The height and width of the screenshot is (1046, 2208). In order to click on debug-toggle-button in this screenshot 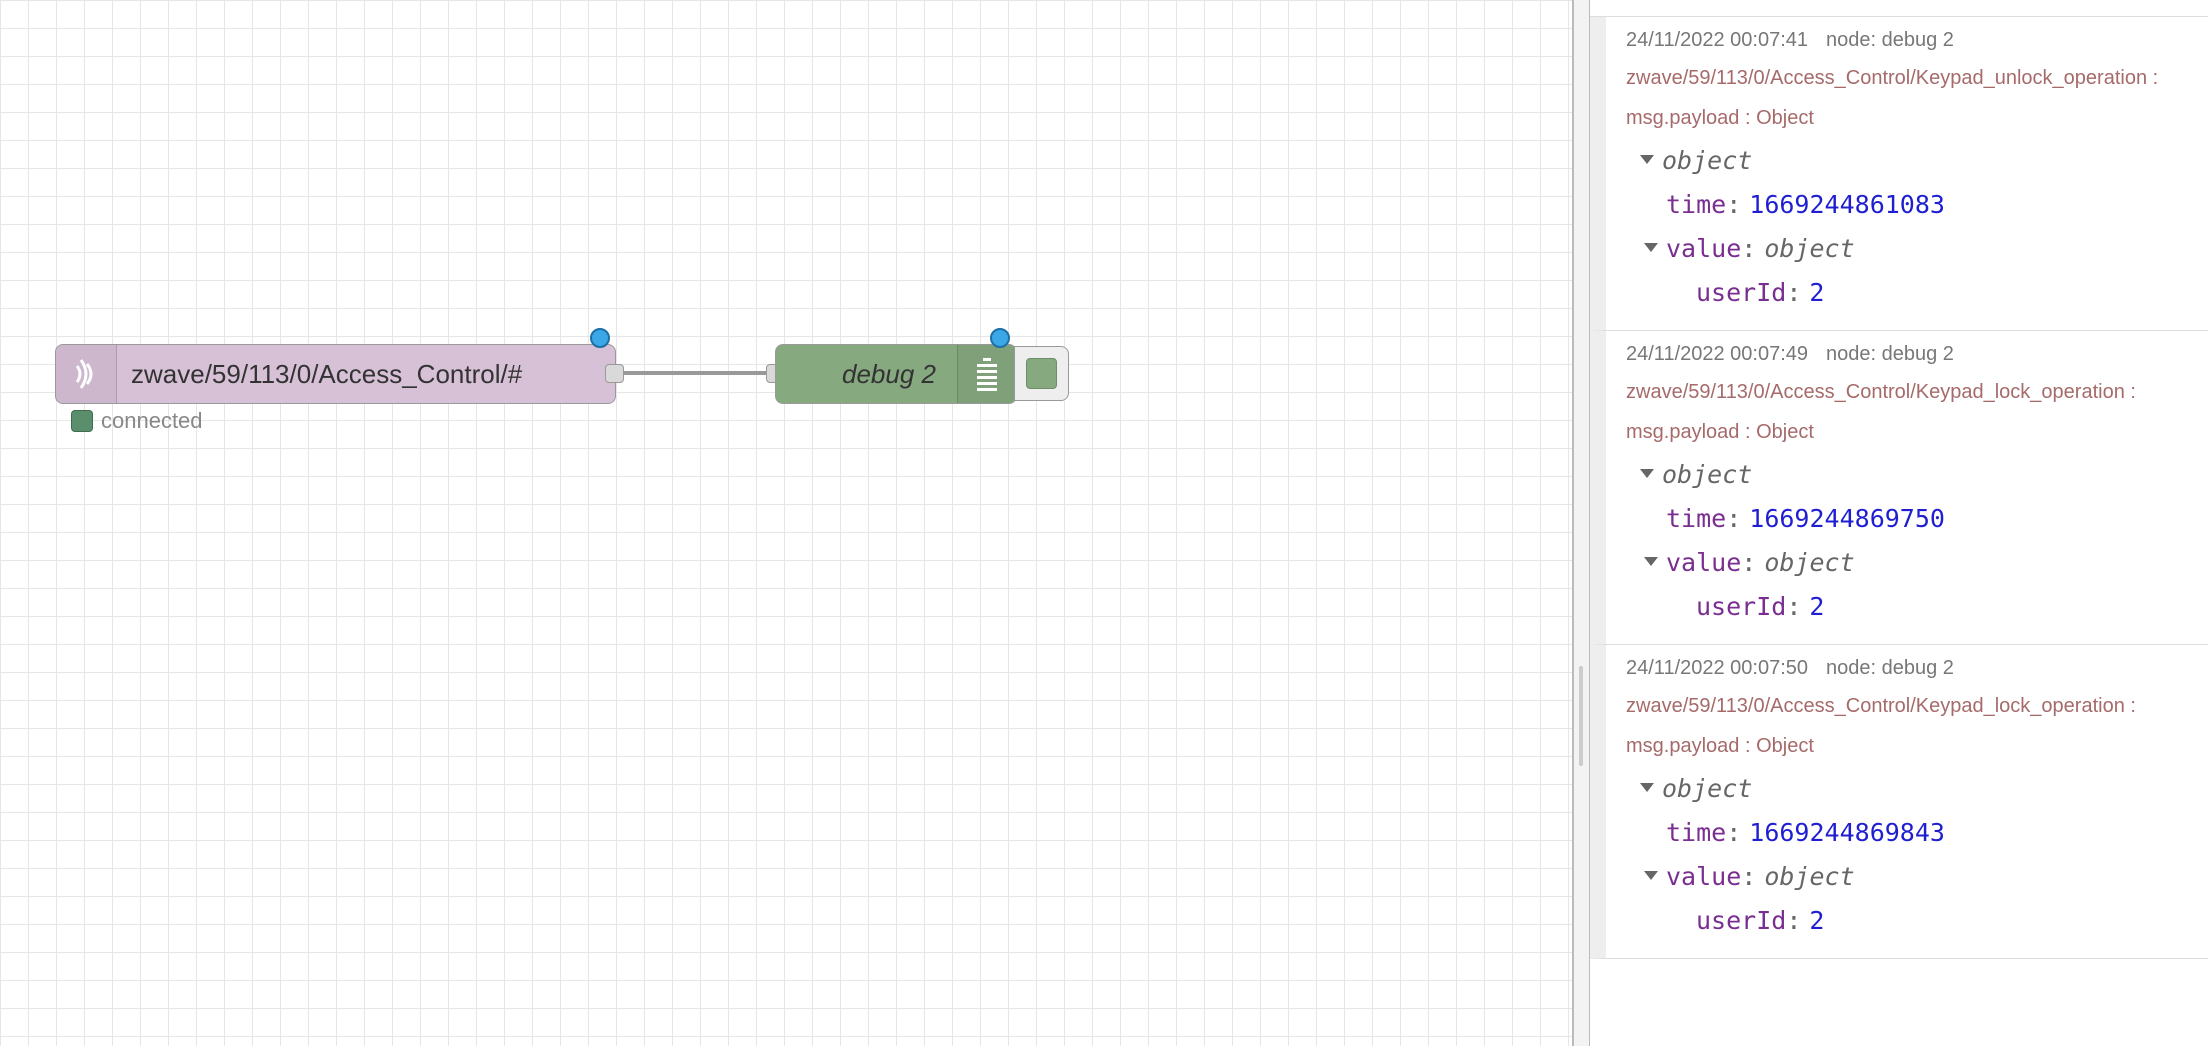, I will do `click(1041, 373)`.